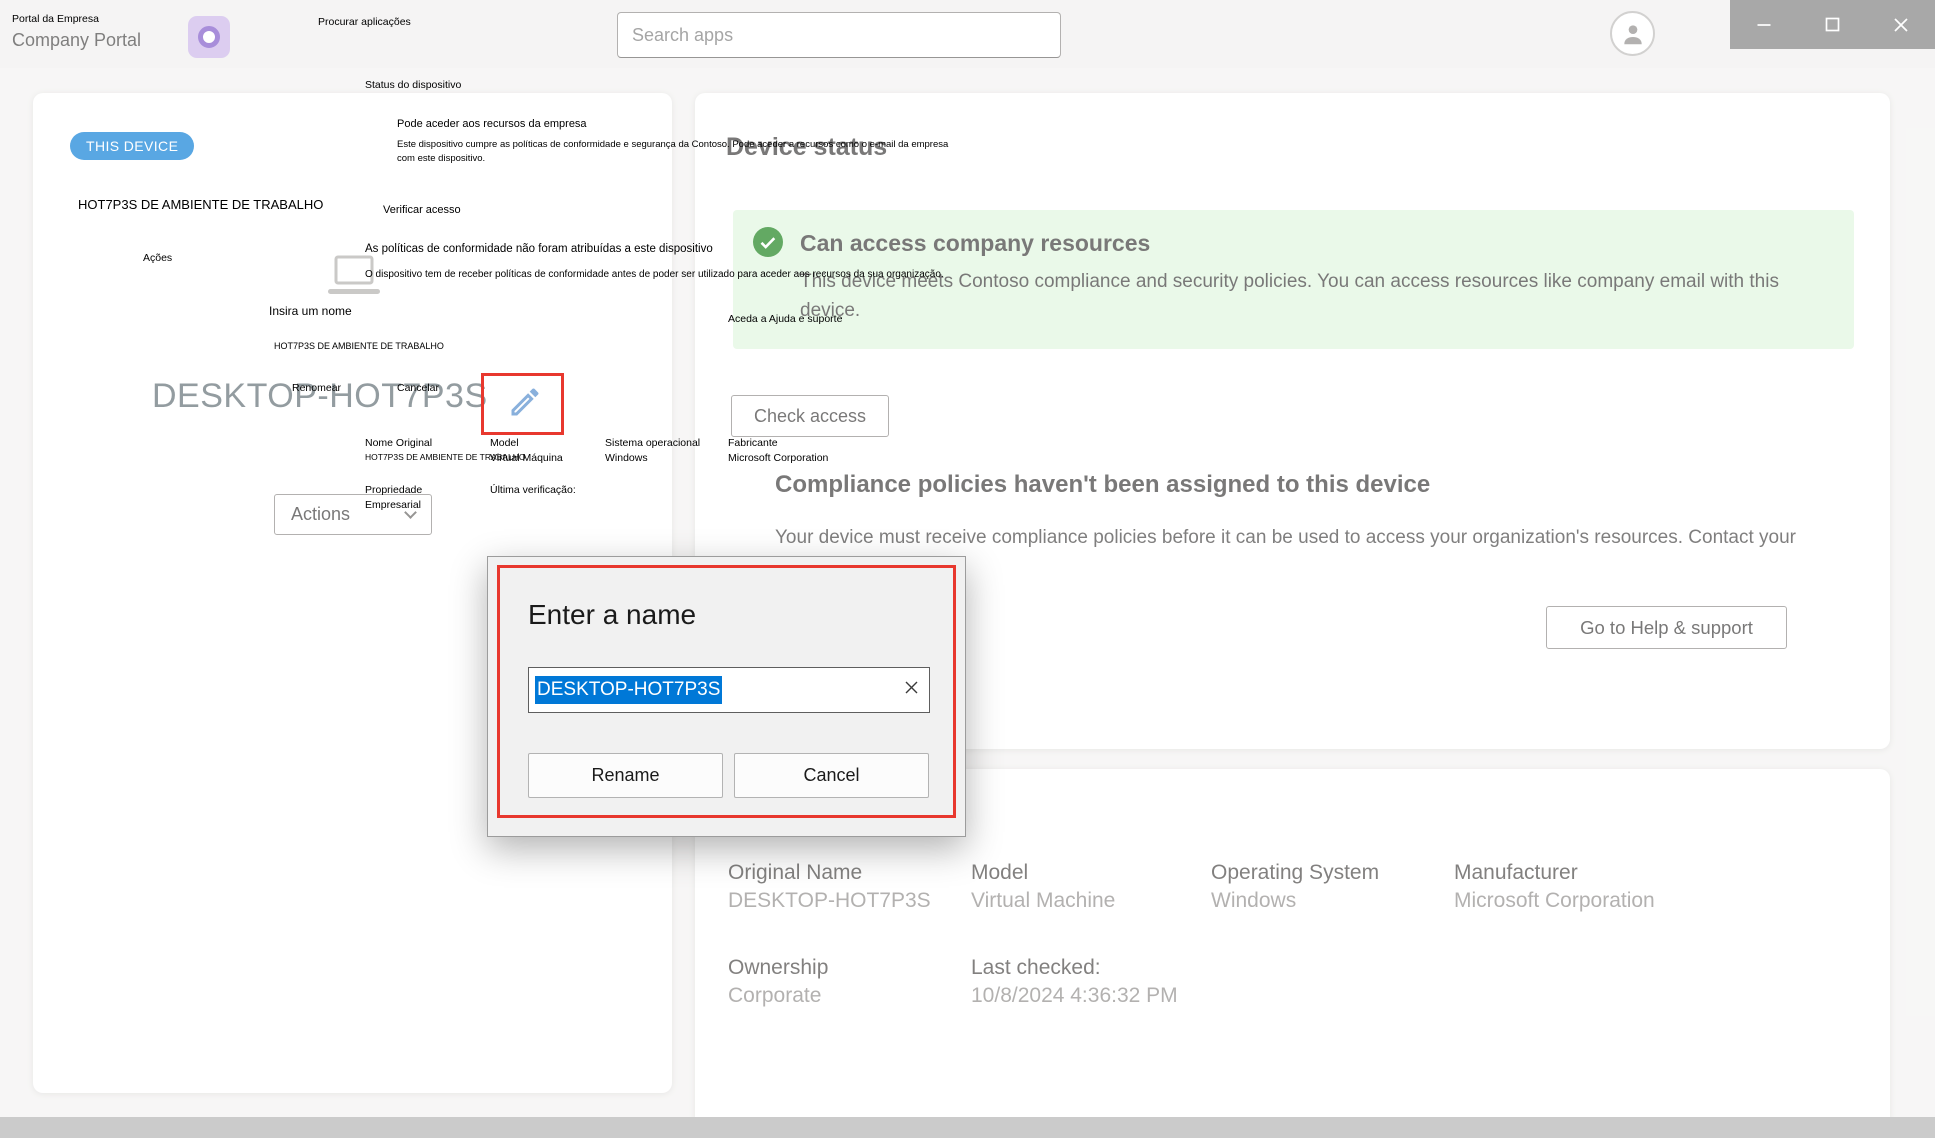 This screenshot has height=1138, width=1935. Describe the element at coordinates (729, 690) in the screenshot. I see `rename-name-input: DESKTOP-HOT7P3S` at that location.